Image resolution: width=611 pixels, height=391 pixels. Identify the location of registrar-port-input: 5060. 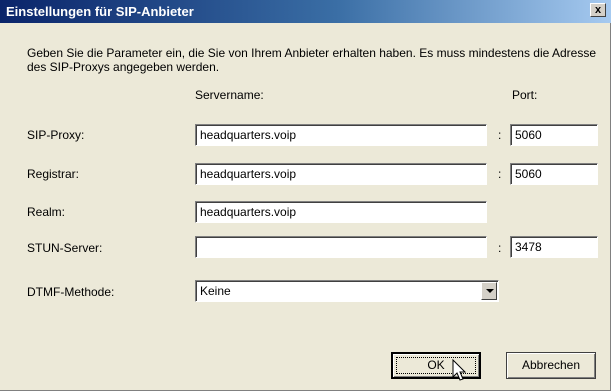
(554, 174).